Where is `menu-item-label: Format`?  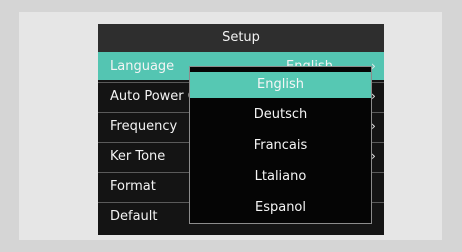
menu-item-label: Format is located at coordinates (133, 186).